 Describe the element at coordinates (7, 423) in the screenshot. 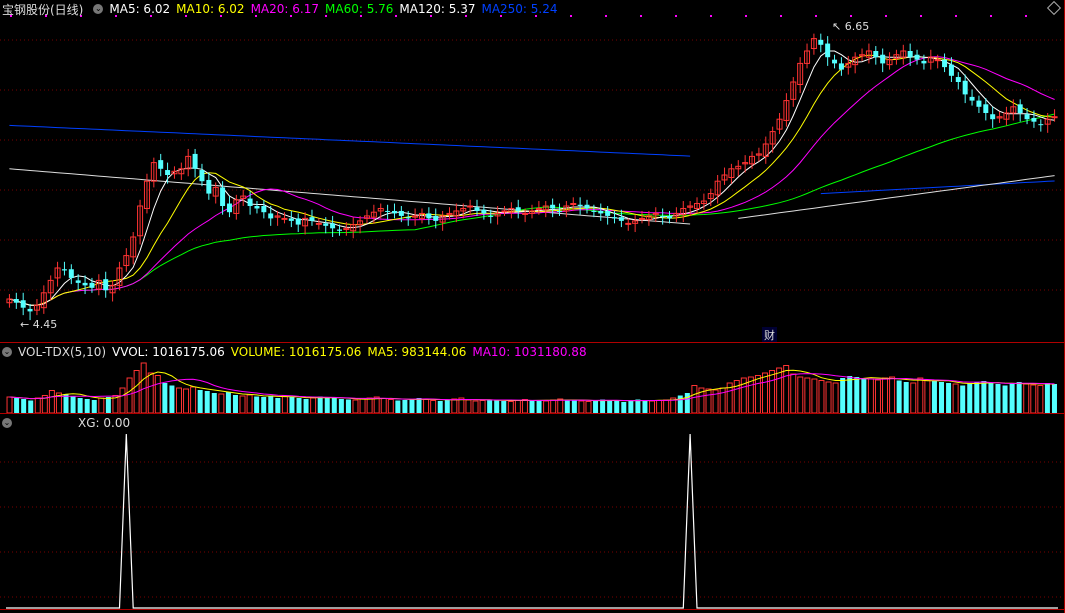

I see `xg-menu-icon: ⌄` at that location.